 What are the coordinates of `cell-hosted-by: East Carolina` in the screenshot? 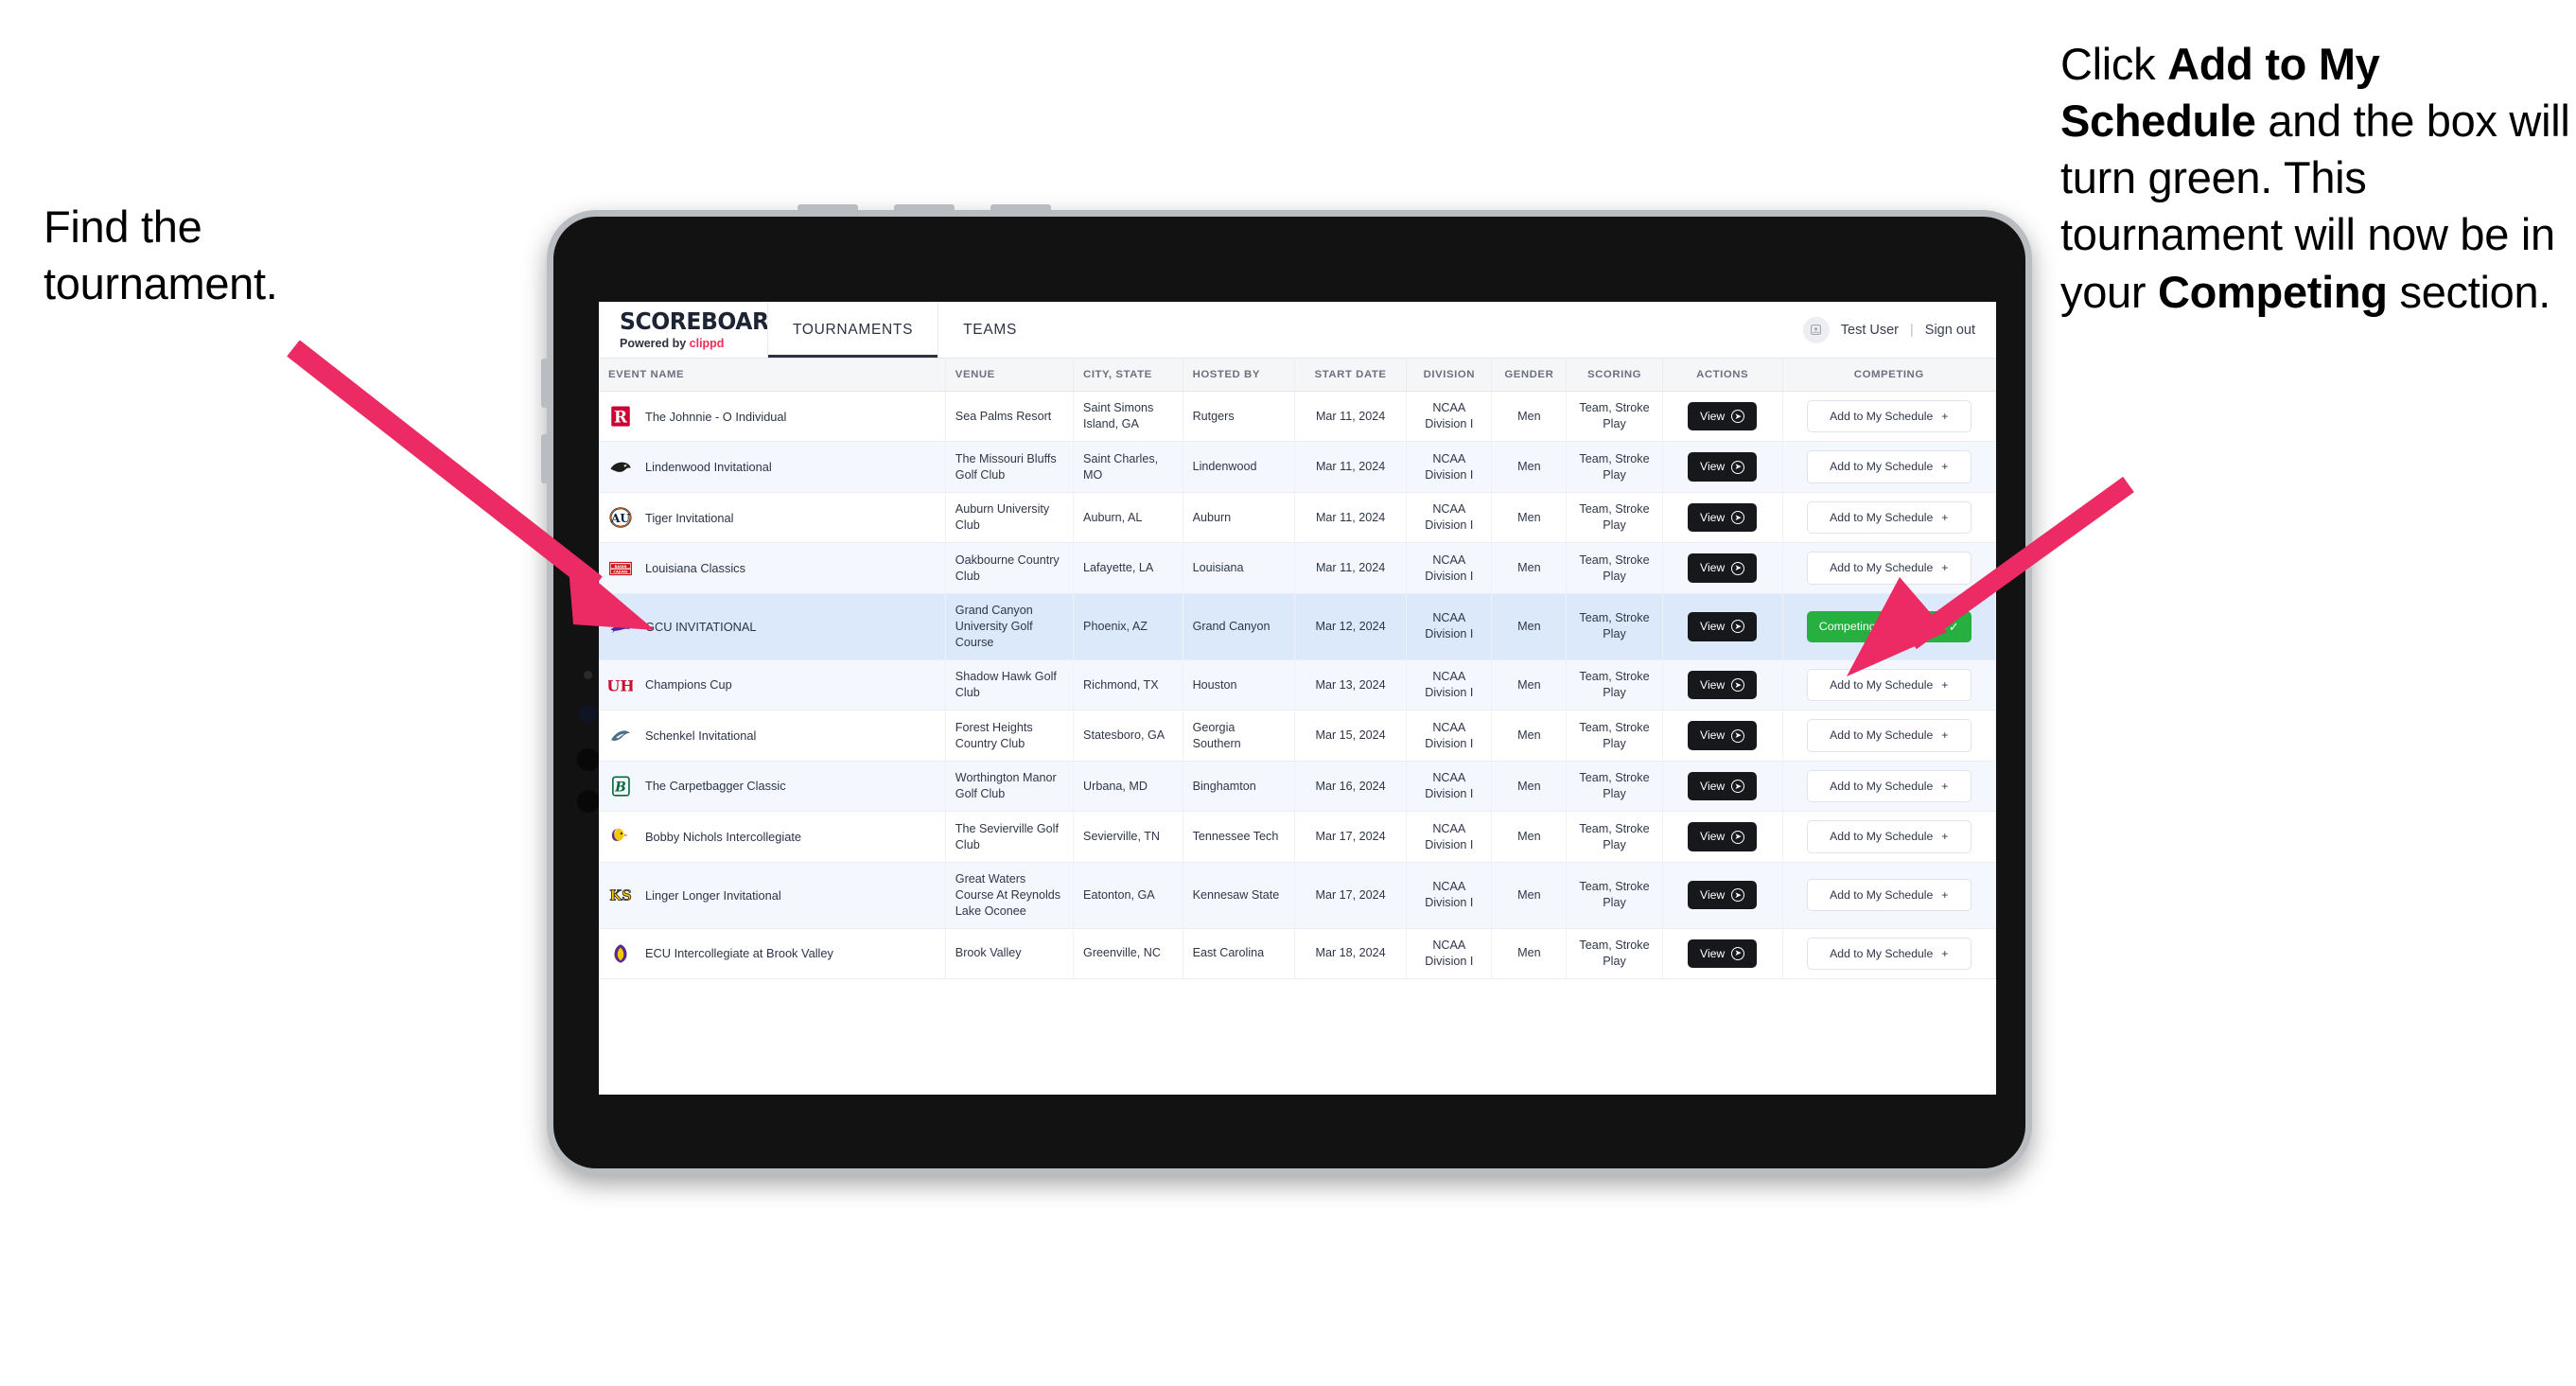 It's located at (1239, 954).